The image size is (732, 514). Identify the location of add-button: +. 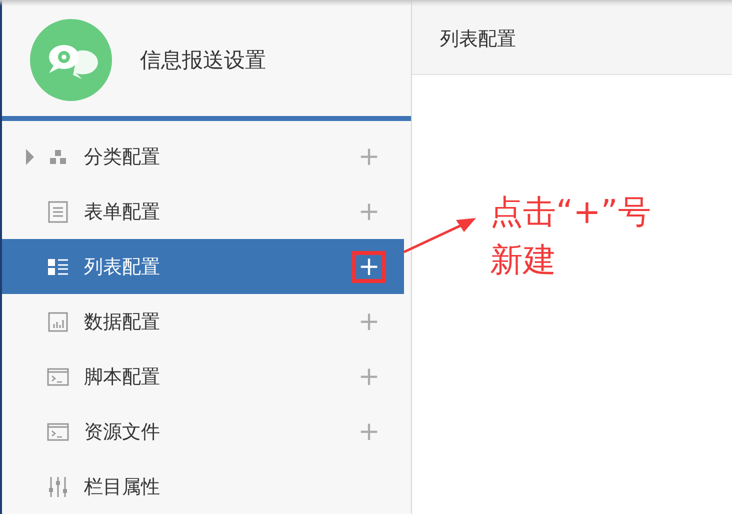
(369, 266).